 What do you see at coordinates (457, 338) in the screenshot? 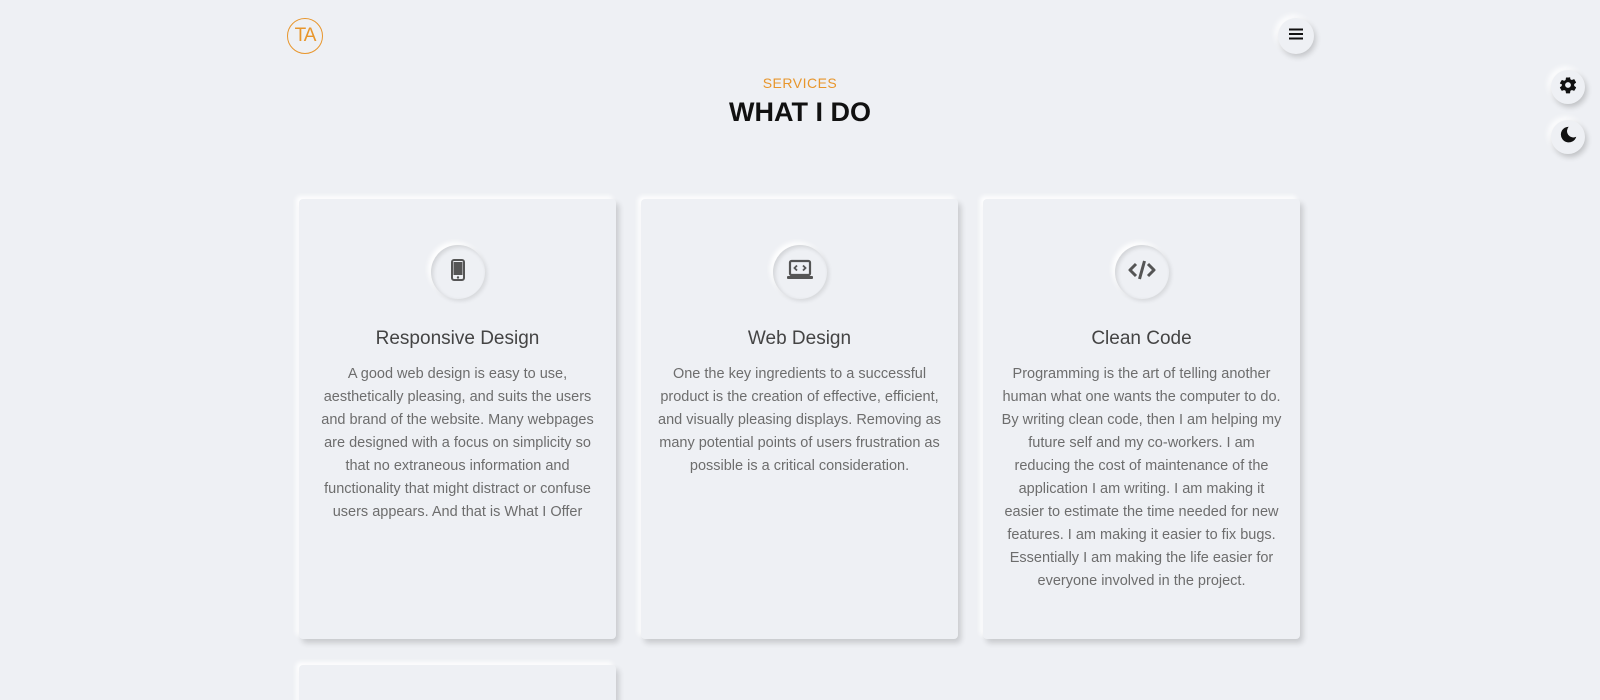
I see `service-title: Responsive Design` at bounding box center [457, 338].